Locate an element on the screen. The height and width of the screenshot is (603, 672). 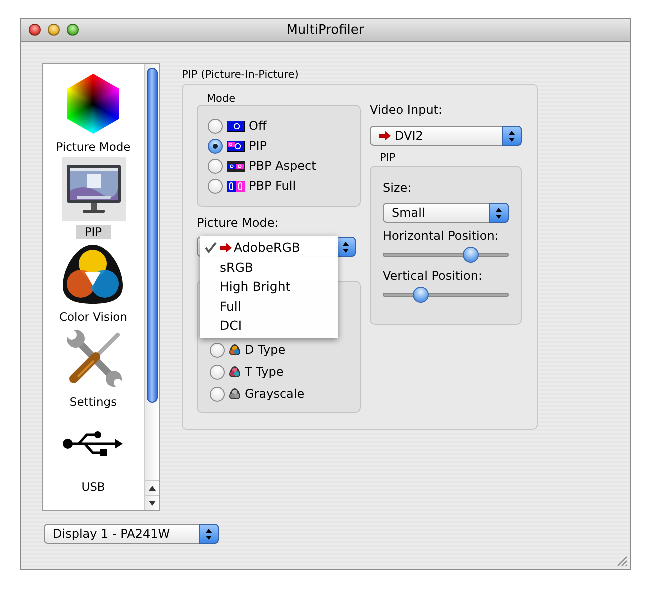
video-input-popup: DVI2 is located at coordinates (446, 136).